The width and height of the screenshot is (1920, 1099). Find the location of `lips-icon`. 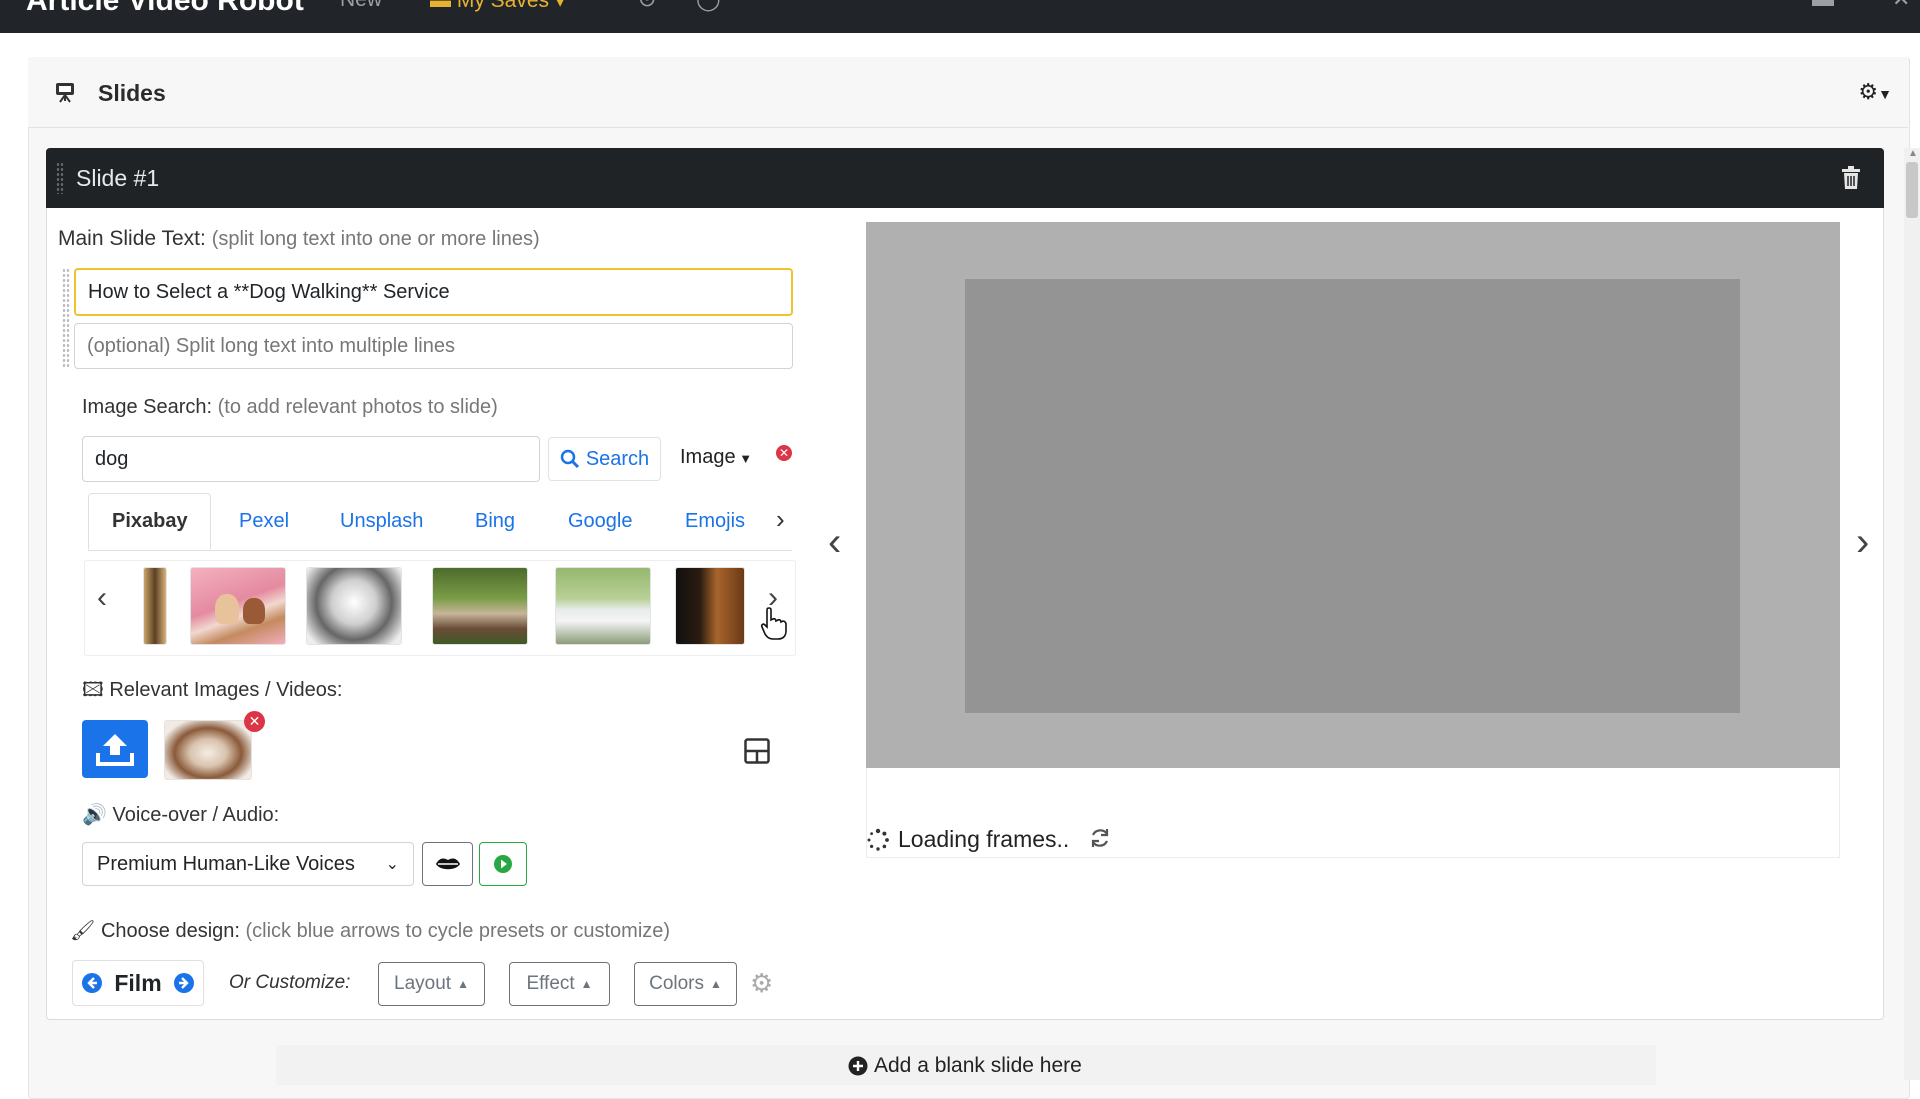

lips-icon is located at coordinates (447, 864).